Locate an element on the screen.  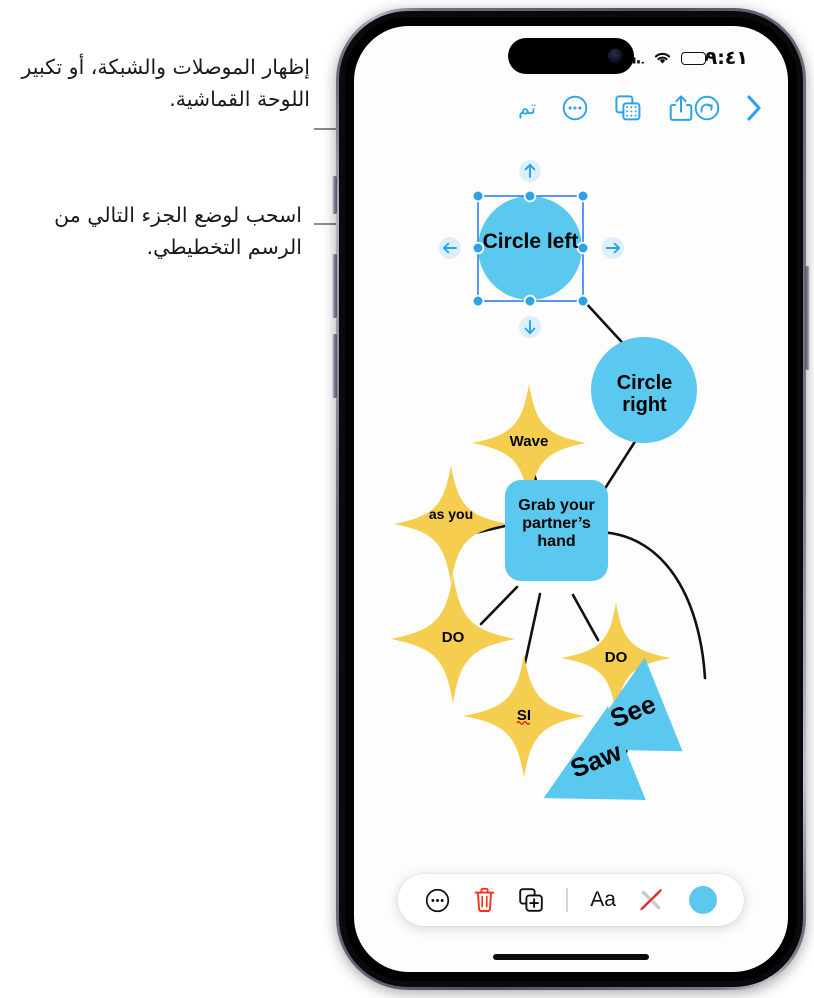
trash-icon is located at coordinates (484, 899).